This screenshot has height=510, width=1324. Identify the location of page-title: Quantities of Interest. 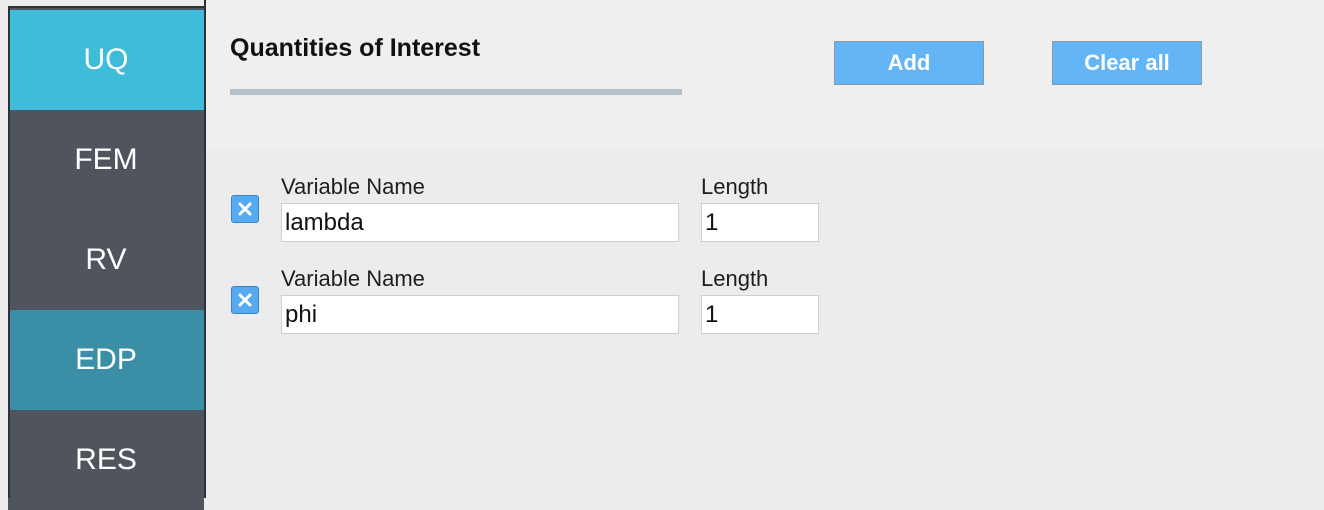
(355, 48).